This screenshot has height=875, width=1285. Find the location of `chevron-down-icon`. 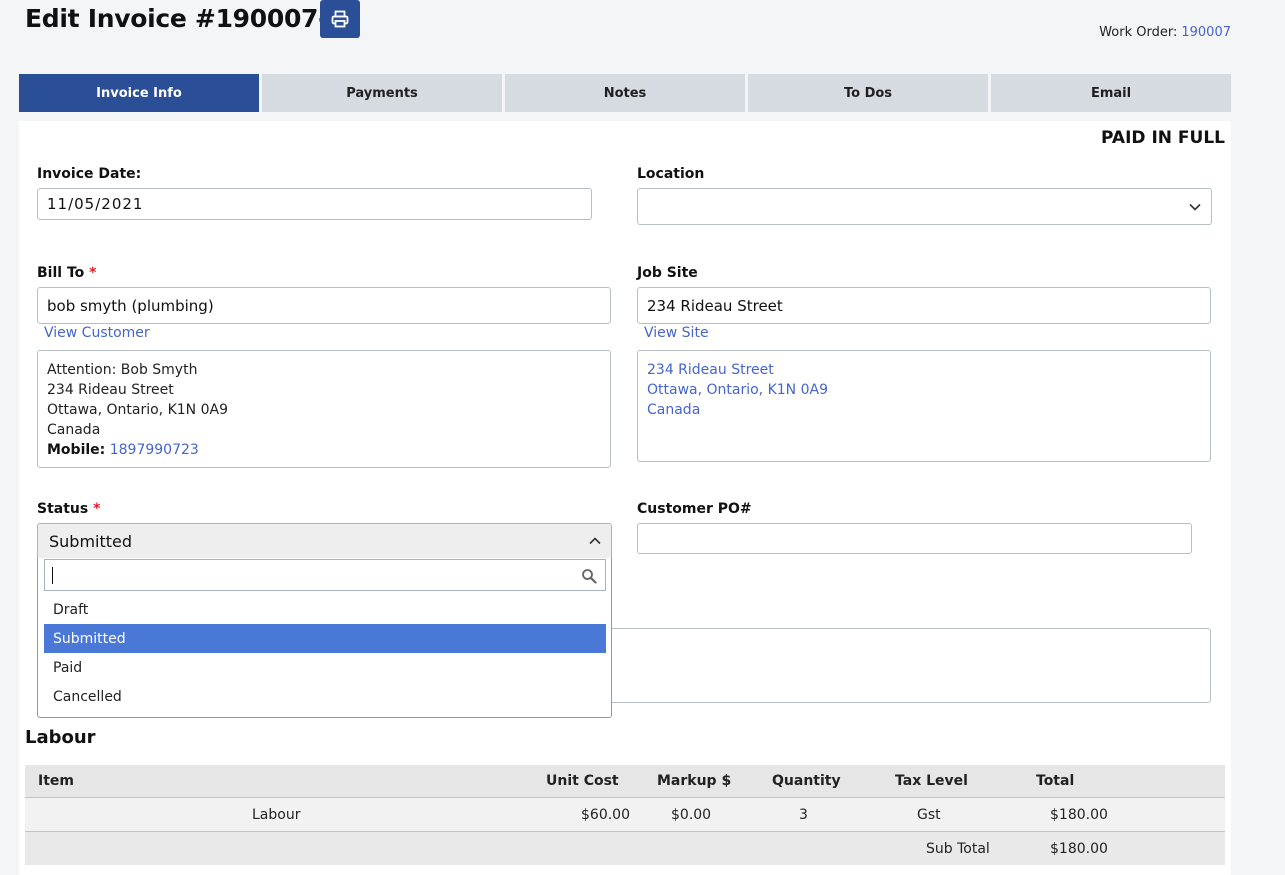

chevron-down-icon is located at coordinates (1195, 207).